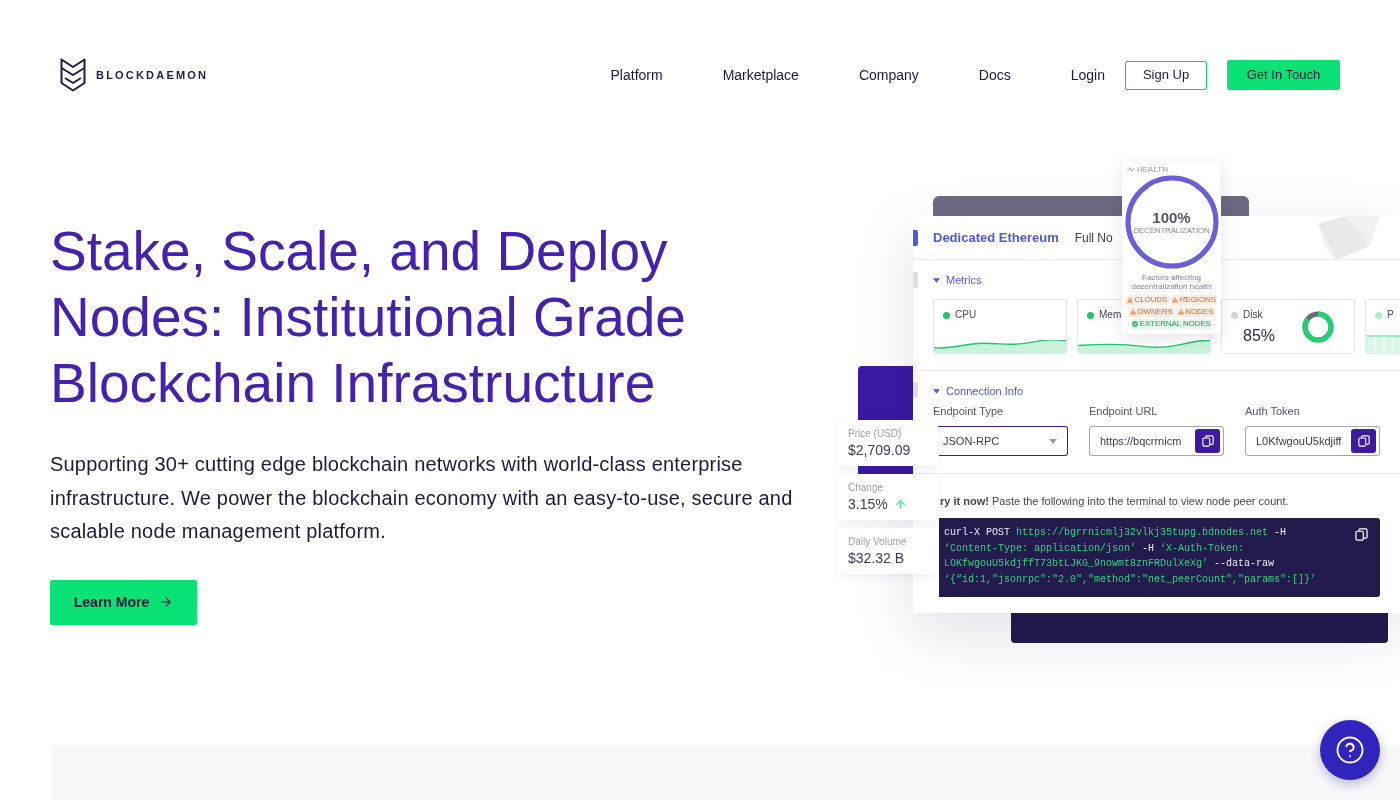 The width and height of the screenshot is (1400, 800). Describe the element at coordinates (866, 488) in the screenshot. I see `stat-label: Change` at that location.